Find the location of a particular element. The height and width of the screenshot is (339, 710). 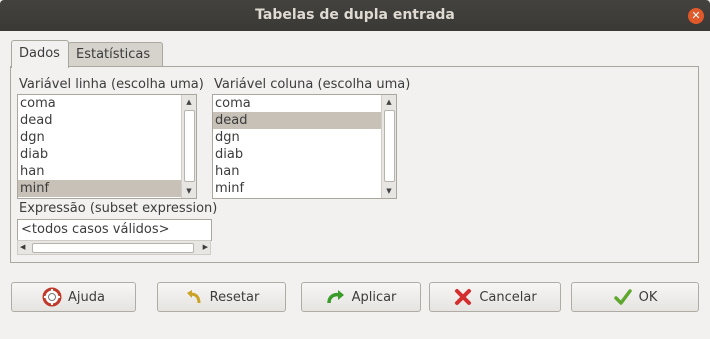

tab-estatisticas: Estatísticas is located at coordinates (115, 54).